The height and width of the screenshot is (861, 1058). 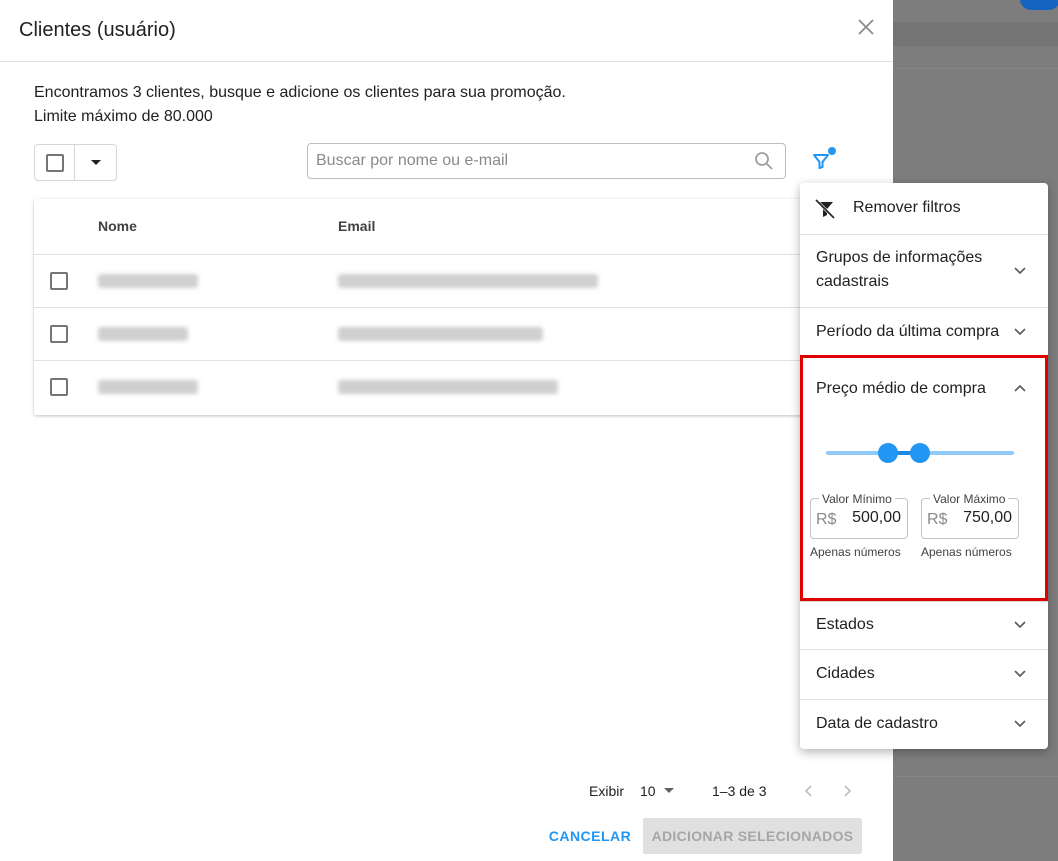 What do you see at coordinates (899, 269) in the screenshot?
I see `filter-item-label: Grupos de informações cadastrais` at bounding box center [899, 269].